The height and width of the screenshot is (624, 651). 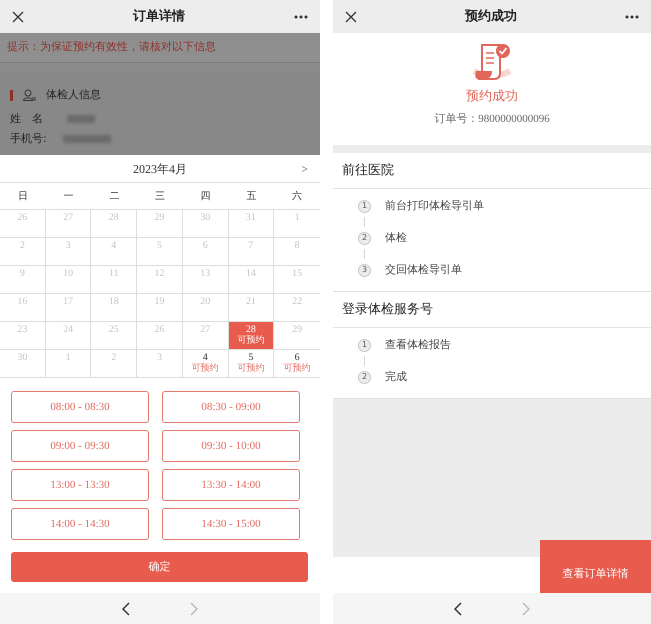 I want to click on calendar-day: 31, so click(x=251, y=224).